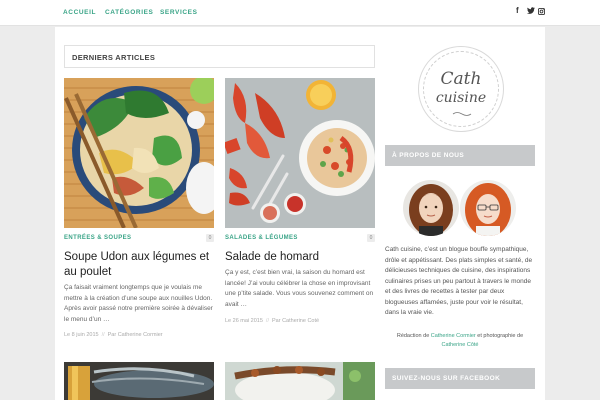  I want to click on top-navigation-bar: ACCUEIL CATÉGORIES SERVICES f, so click(300, 13).